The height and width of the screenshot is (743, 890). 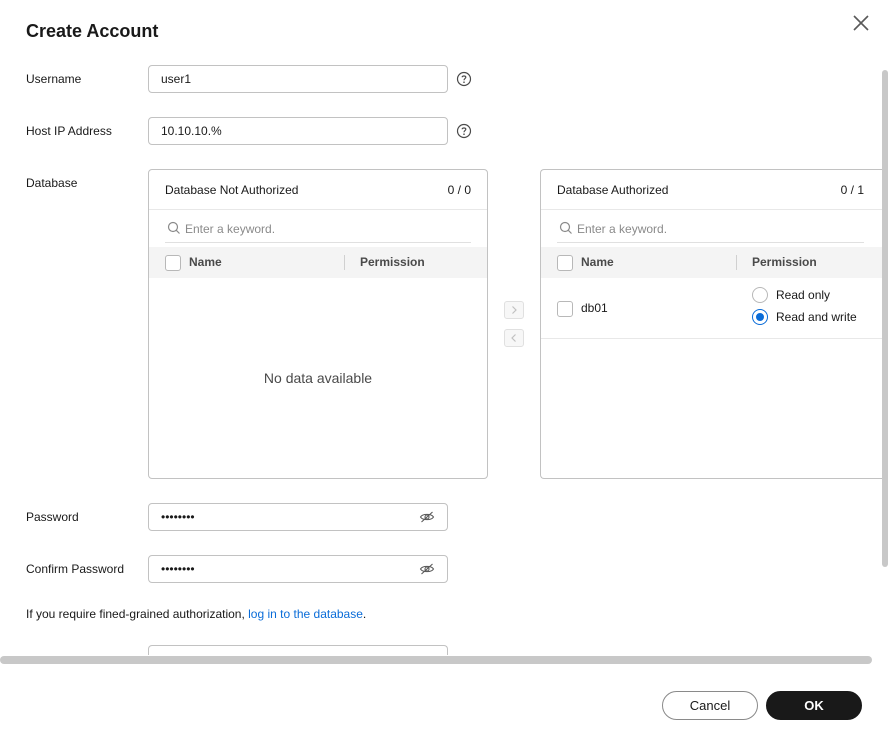 What do you see at coordinates (364, 614) in the screenshot?
I see `note-suffix: .` at bounding box center [364, 614].